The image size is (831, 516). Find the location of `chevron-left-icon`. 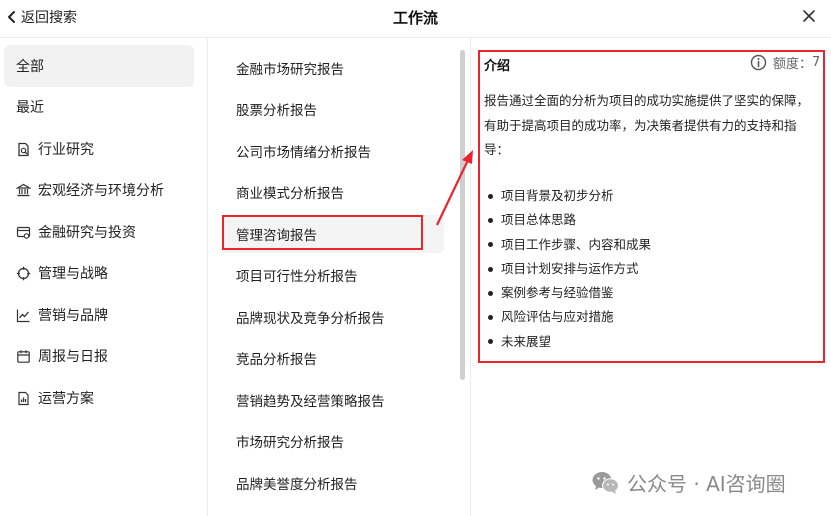

chevron-left-icon is located at coordinates (11, 17).